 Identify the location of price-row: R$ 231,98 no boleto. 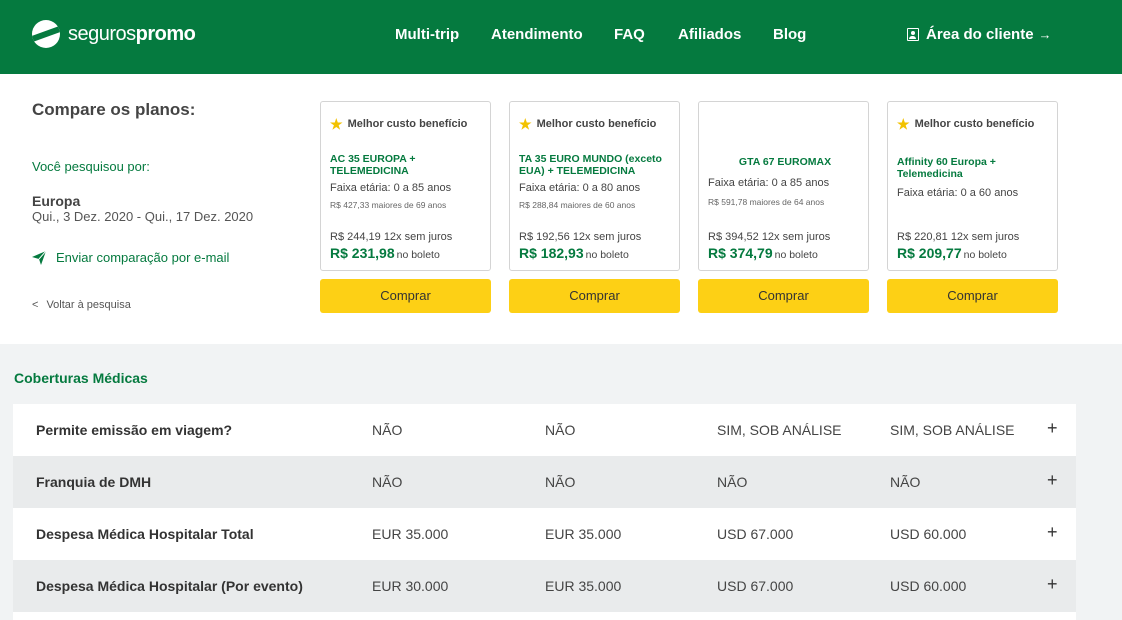
(385, 254).